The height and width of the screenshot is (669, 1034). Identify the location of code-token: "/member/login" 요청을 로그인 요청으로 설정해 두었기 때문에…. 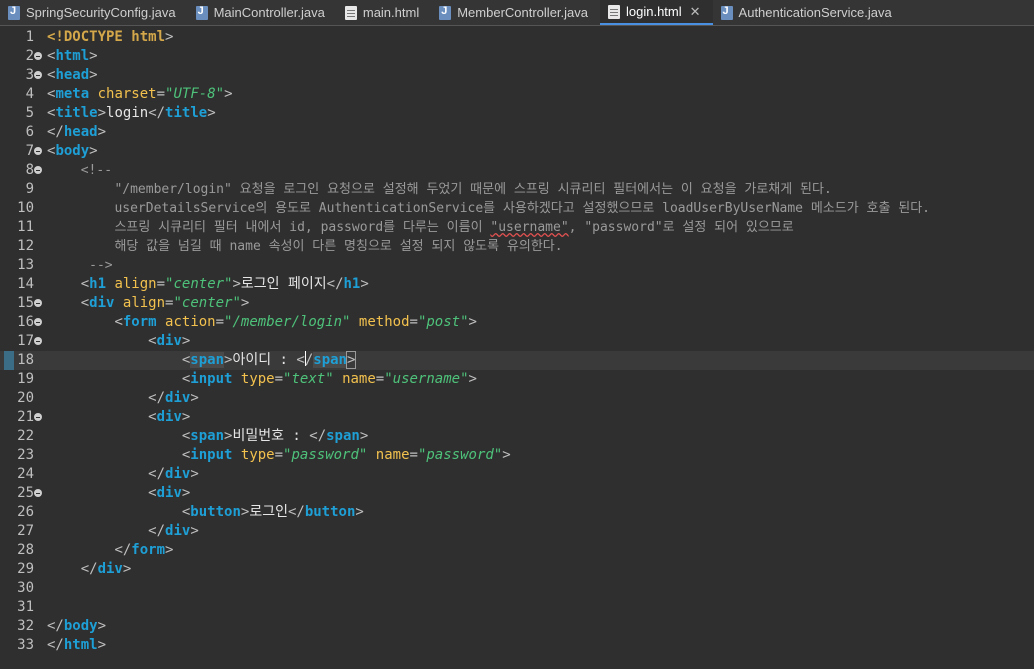
(473, 189).